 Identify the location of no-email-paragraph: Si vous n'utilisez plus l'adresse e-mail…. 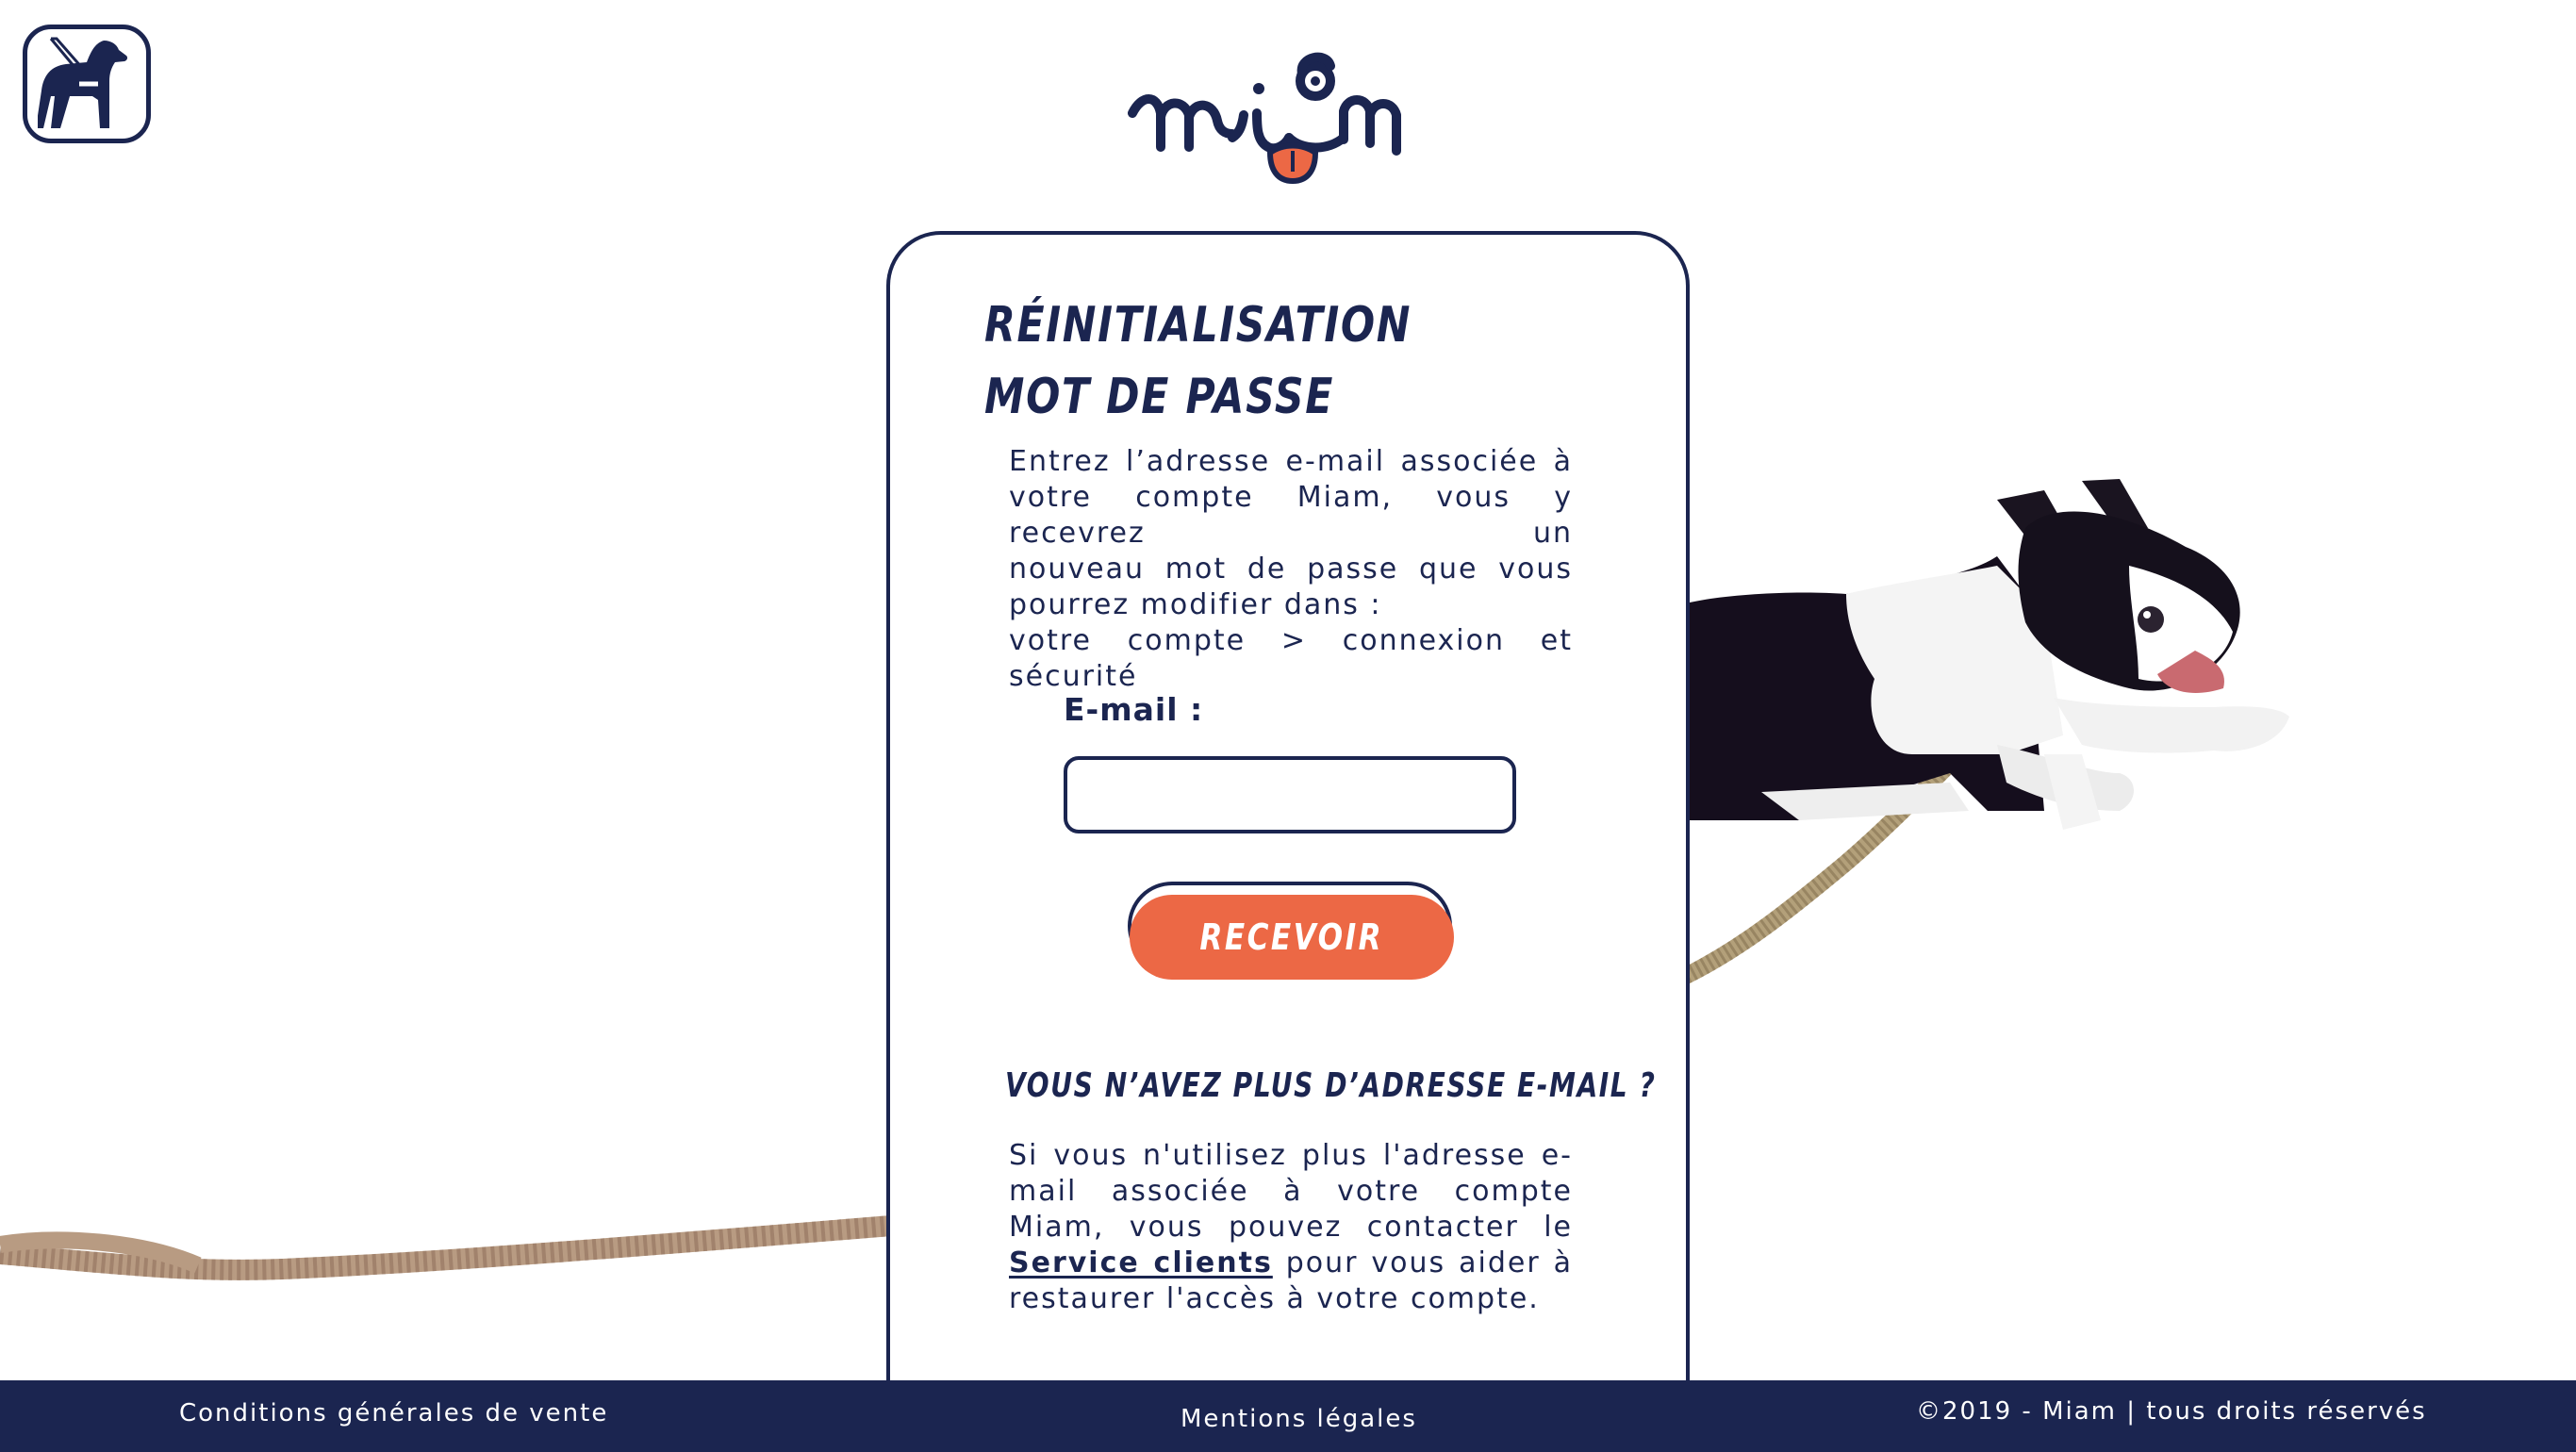
(1291, 1227).